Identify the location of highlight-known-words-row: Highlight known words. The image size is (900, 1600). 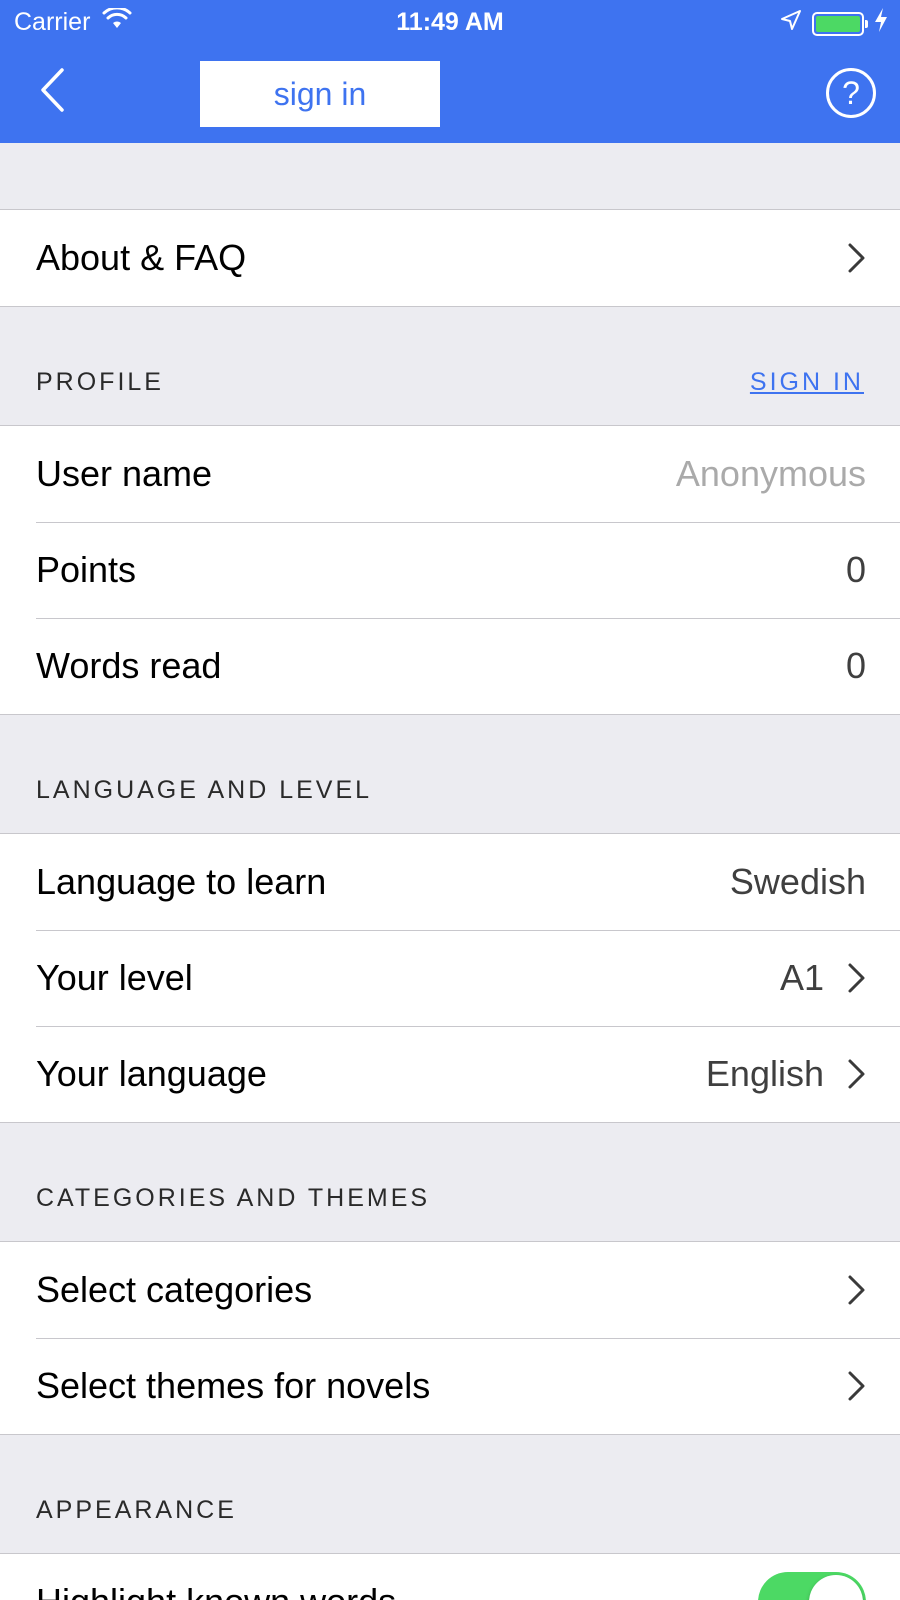
(450, 1577).